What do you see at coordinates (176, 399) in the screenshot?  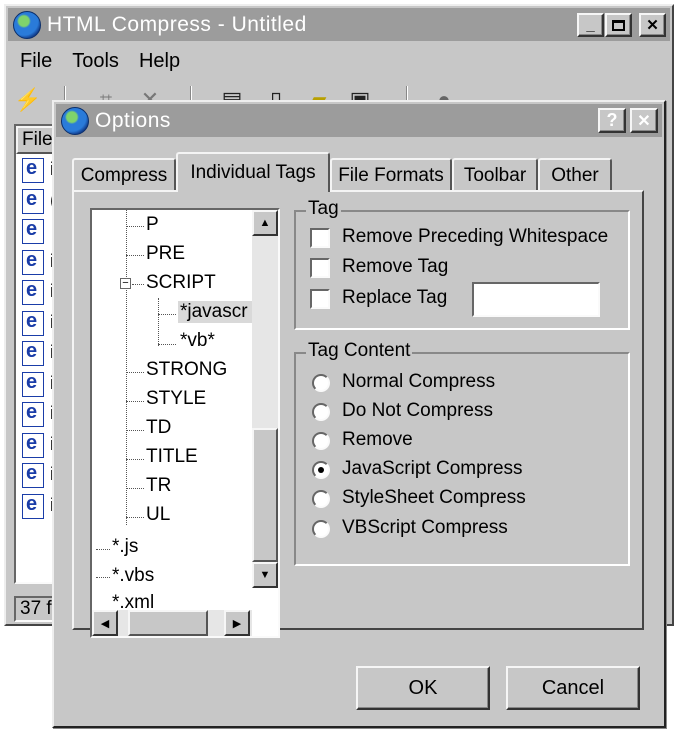 I see `tree-node: STYLE` at bounding box center [176, 399].